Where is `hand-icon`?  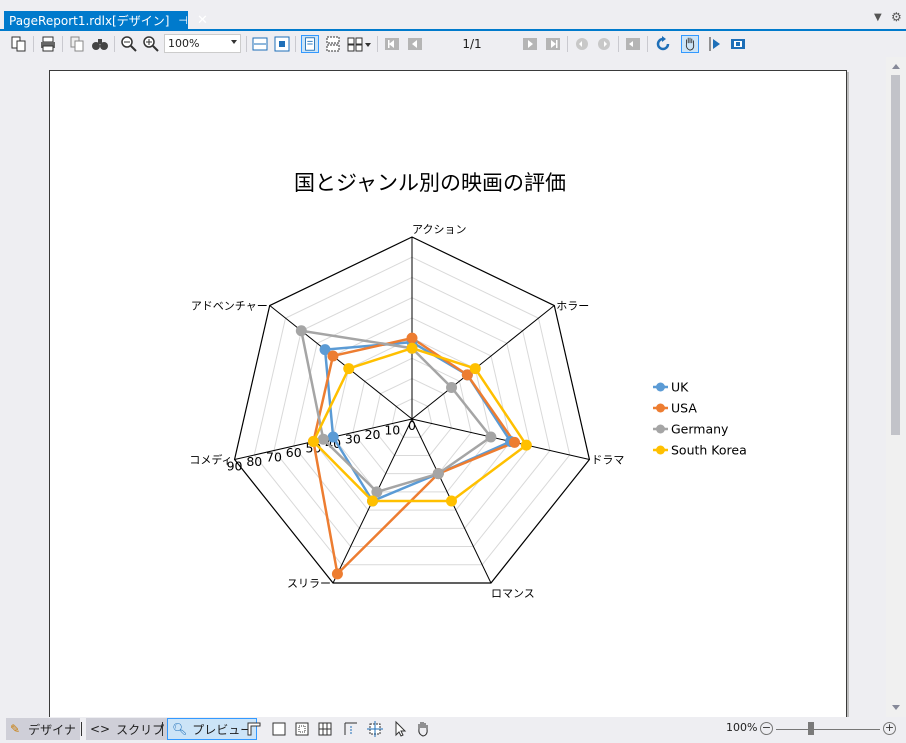 hand-icon is located at coordinates (423, 729).